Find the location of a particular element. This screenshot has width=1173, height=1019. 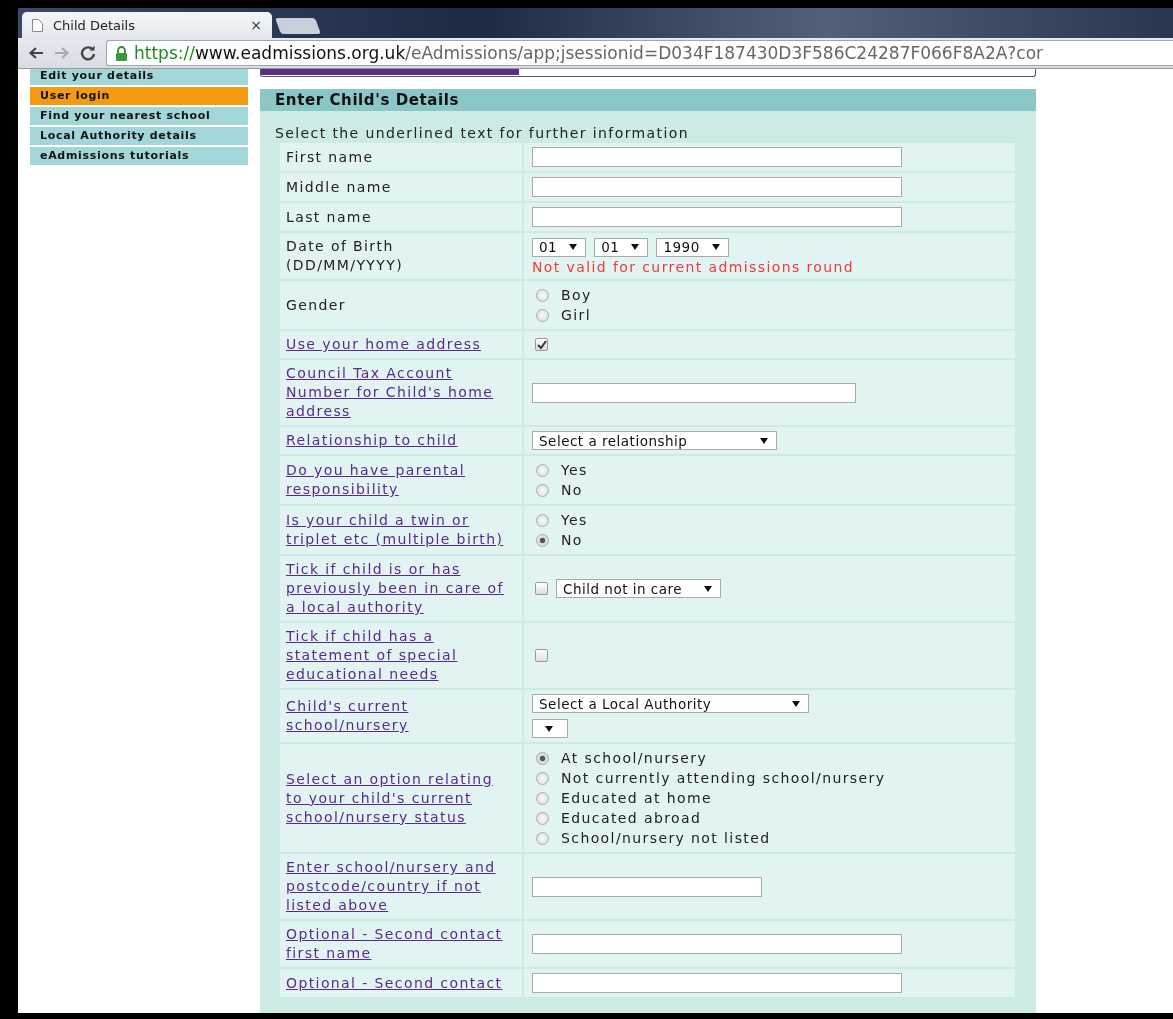

dropdown: Child not in care is located at coordinates (638, 588).